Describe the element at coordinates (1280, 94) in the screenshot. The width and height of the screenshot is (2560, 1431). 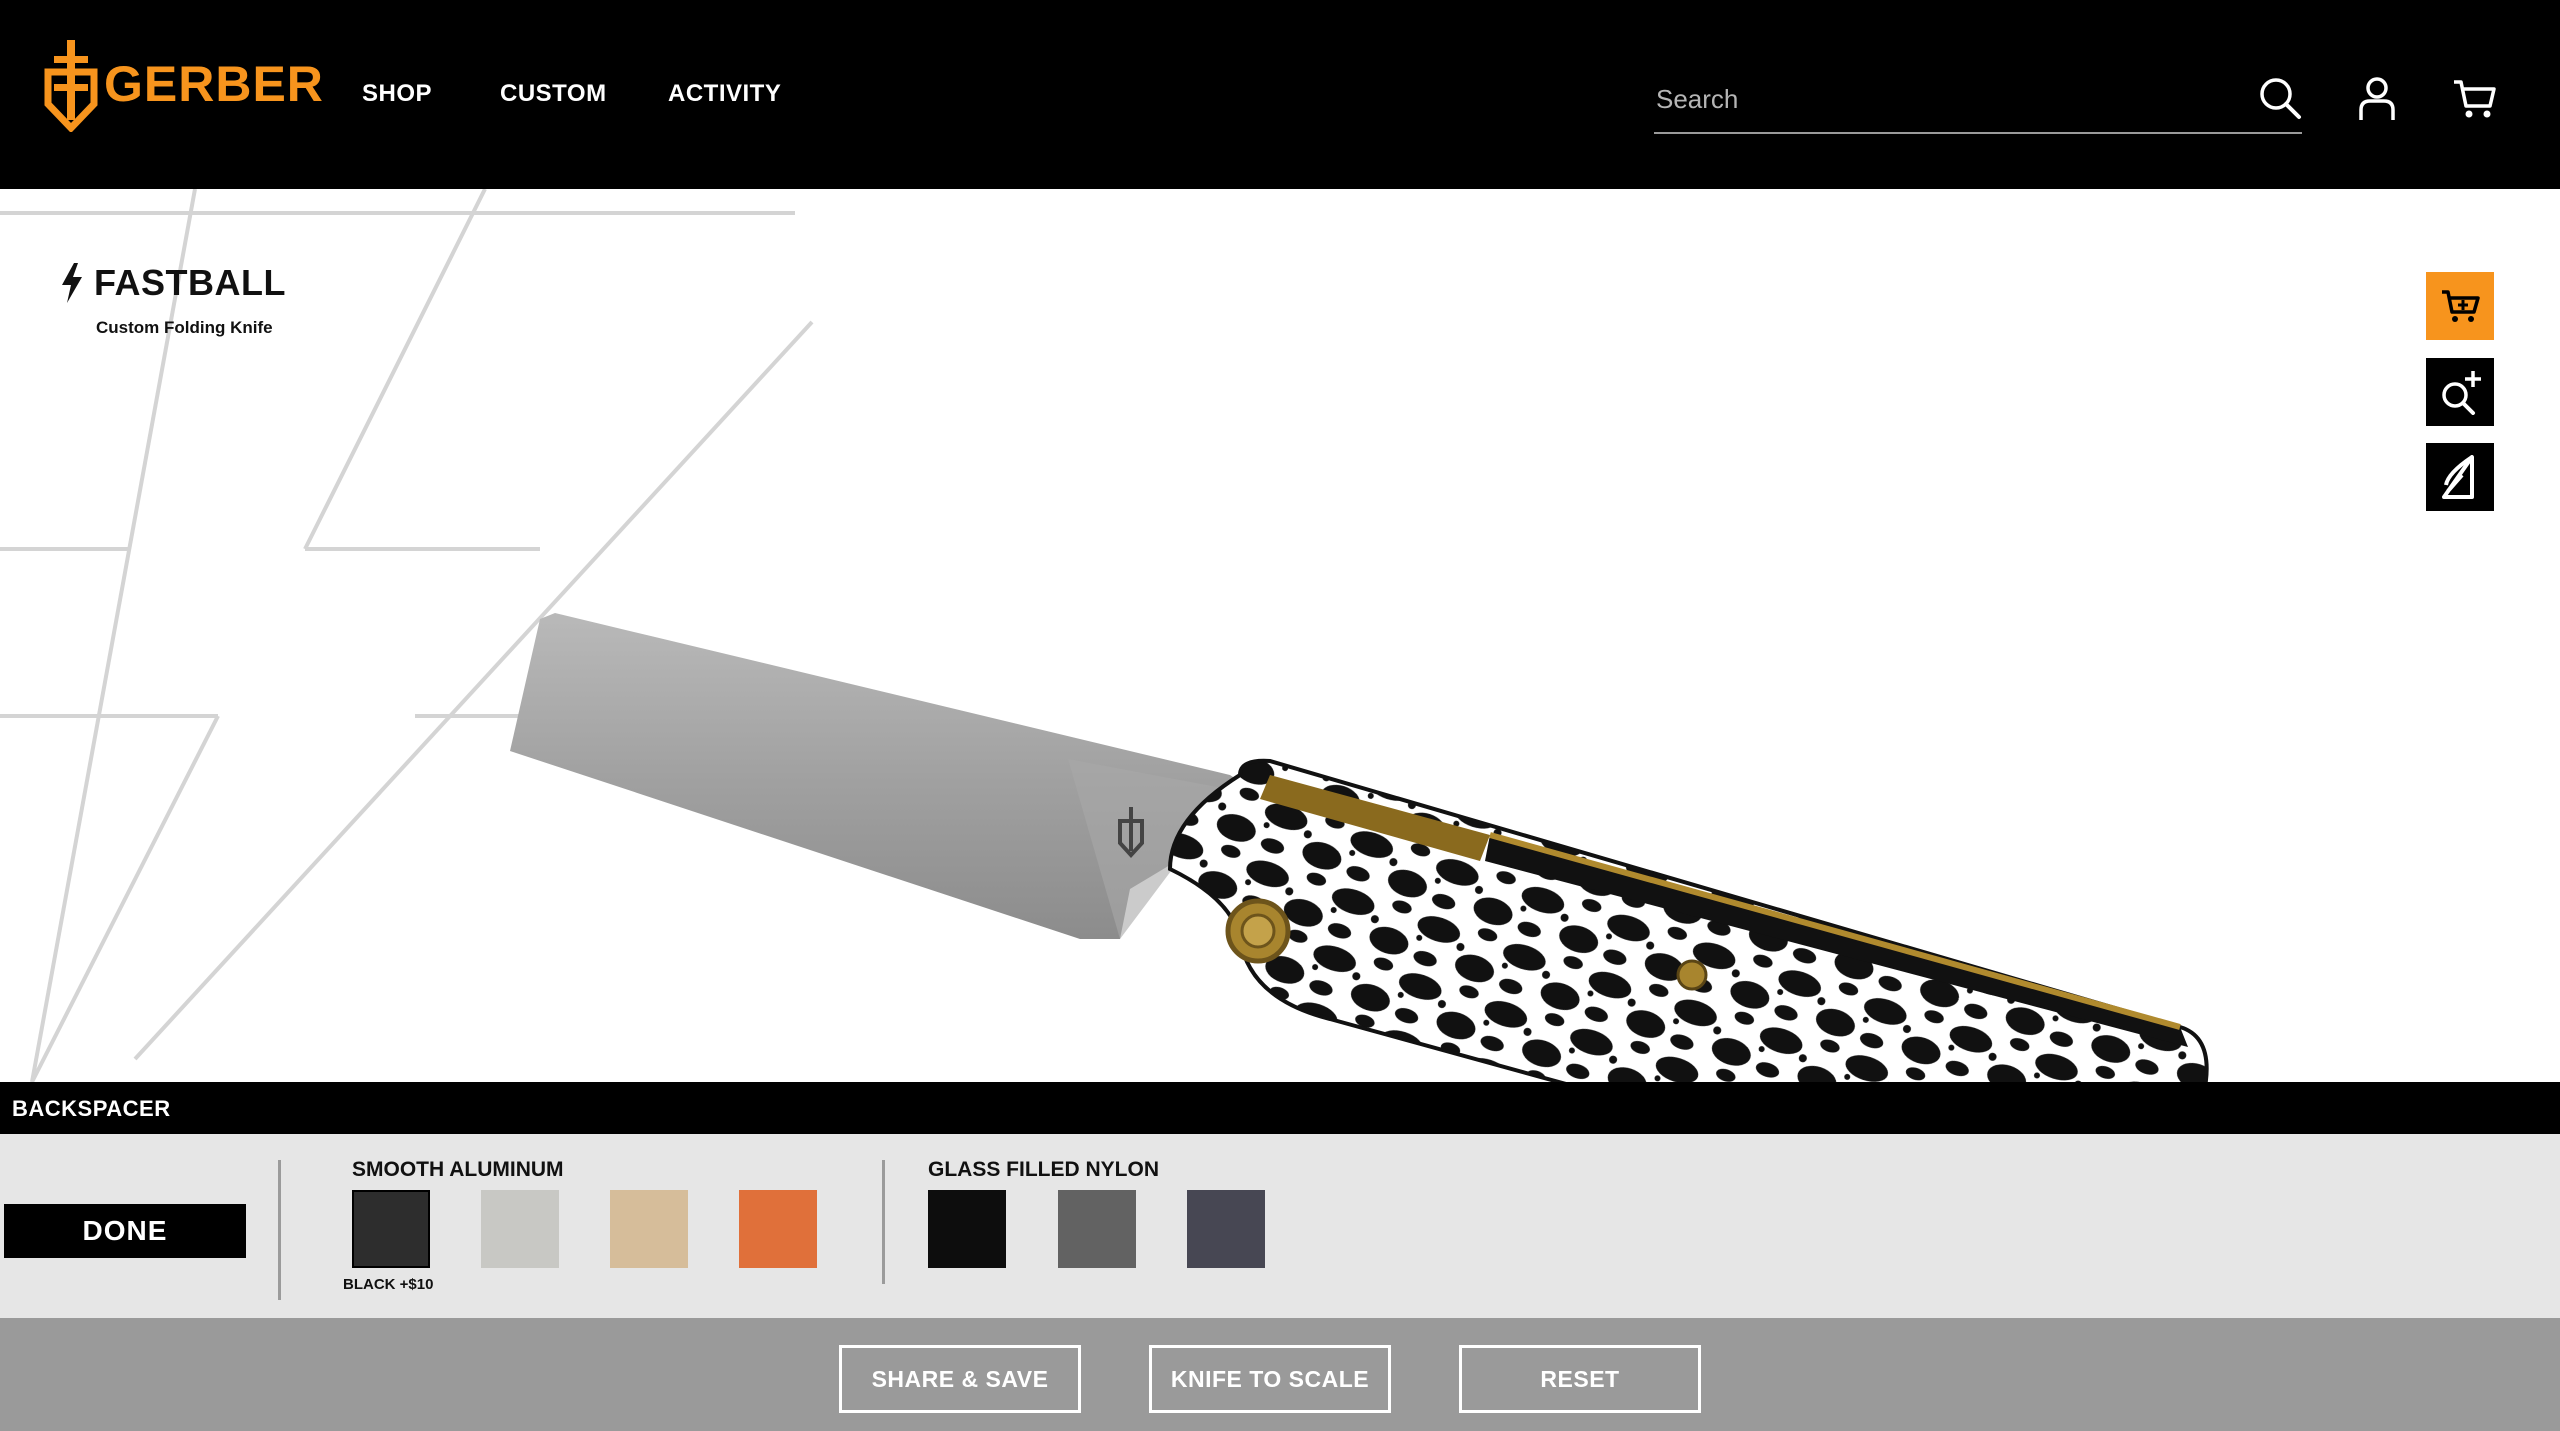
I see `site-header: GERBER SHOP CUSTOM ACTIVITY` at that location.